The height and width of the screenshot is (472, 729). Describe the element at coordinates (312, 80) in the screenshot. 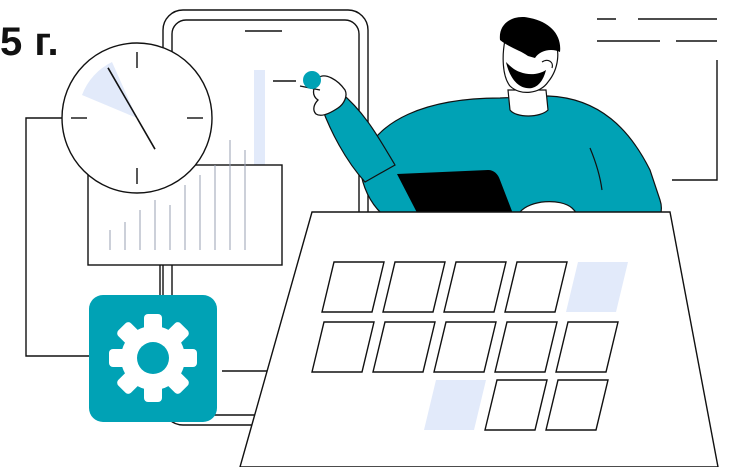

I see `pointer-dot` at that location.